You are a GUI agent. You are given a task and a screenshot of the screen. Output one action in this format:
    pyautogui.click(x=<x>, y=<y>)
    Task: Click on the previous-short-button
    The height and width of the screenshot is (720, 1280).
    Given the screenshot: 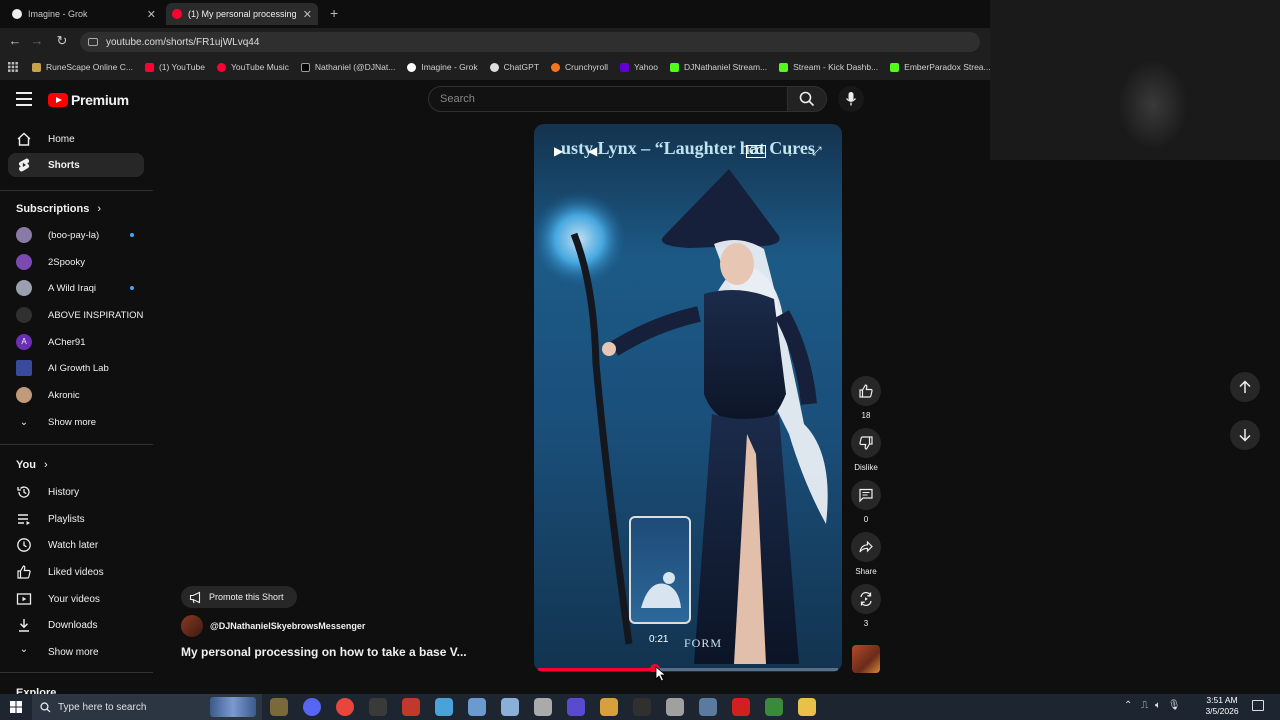 What is the action you would take?
    pyautogui.click(x=1245, y=387)
    